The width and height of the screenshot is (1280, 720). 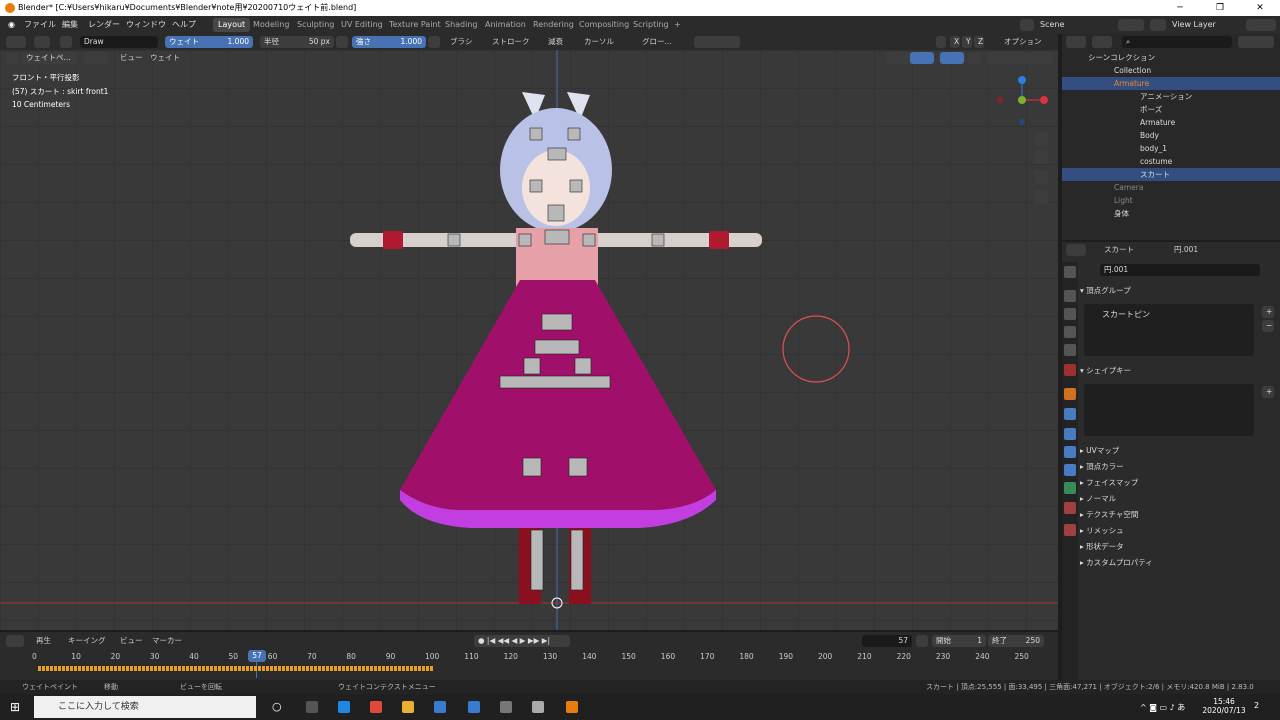 What do you see at coordinates (184, 25) in the screenshot?
I see `menu-help: ヘルプ` at bounding box center [184, 25].